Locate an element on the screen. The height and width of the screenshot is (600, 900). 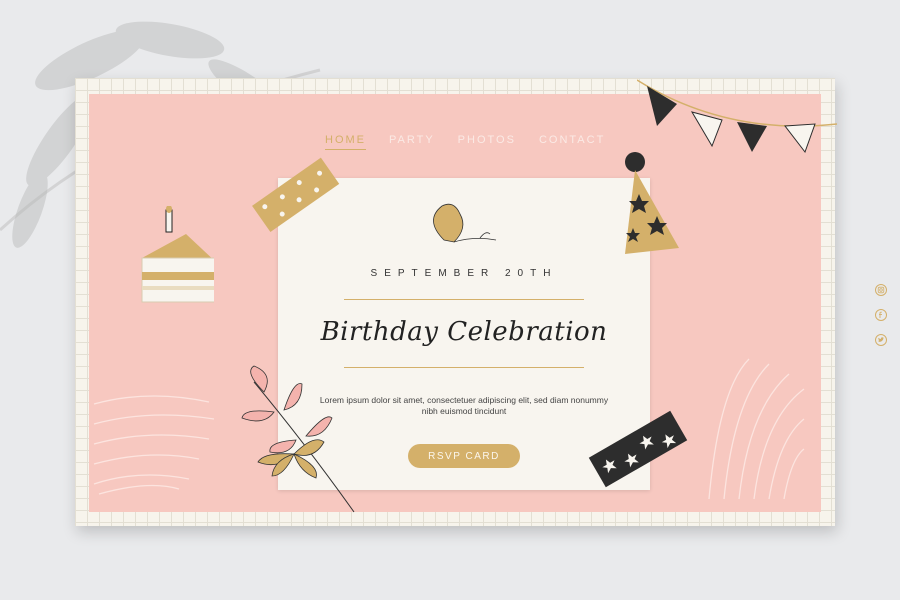
top-nav: HOME PARTY PHOTOS CONTACT is located at coordinates (465, 142).